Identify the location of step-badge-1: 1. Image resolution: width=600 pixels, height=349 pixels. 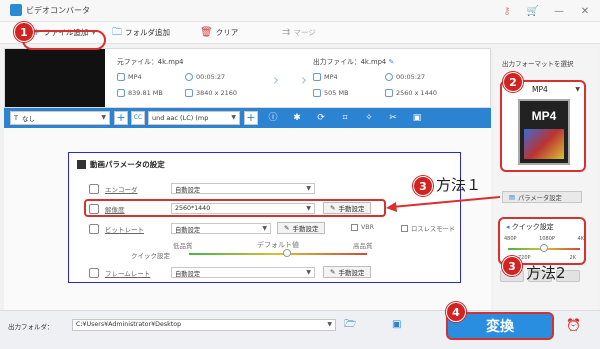
(24, 32).